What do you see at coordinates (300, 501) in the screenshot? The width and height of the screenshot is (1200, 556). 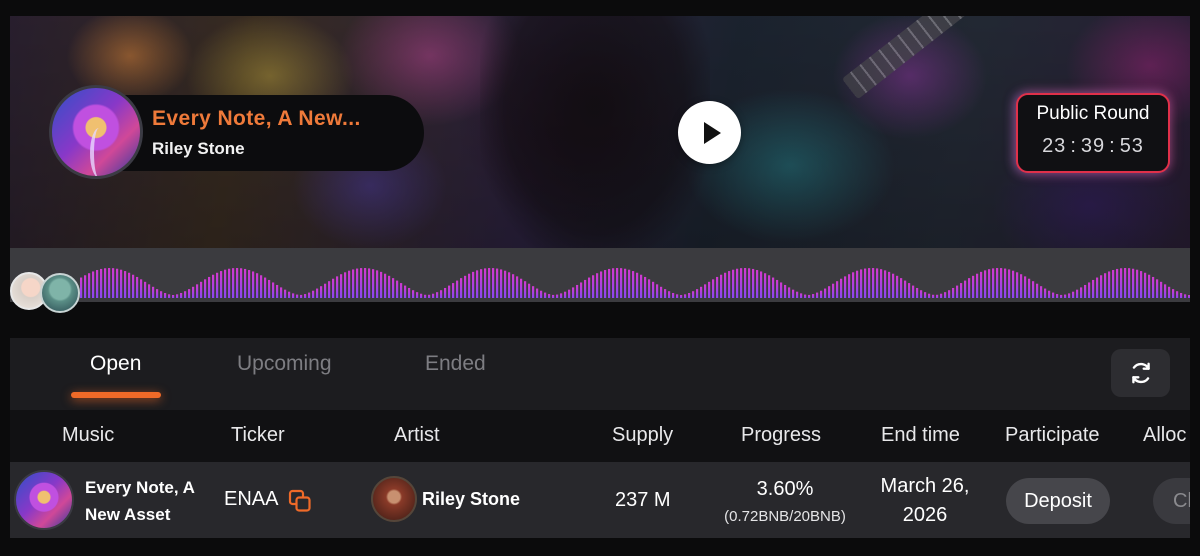 I see `copy-icon` at bounding box center [300, 501].